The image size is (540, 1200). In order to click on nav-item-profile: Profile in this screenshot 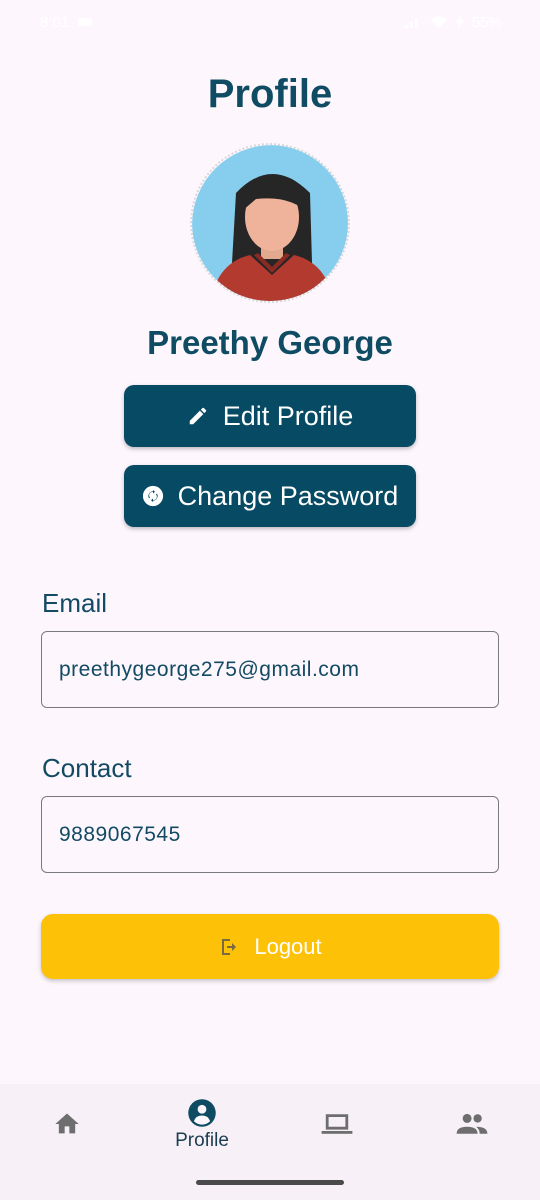, I will do `click(202, 1125)`.